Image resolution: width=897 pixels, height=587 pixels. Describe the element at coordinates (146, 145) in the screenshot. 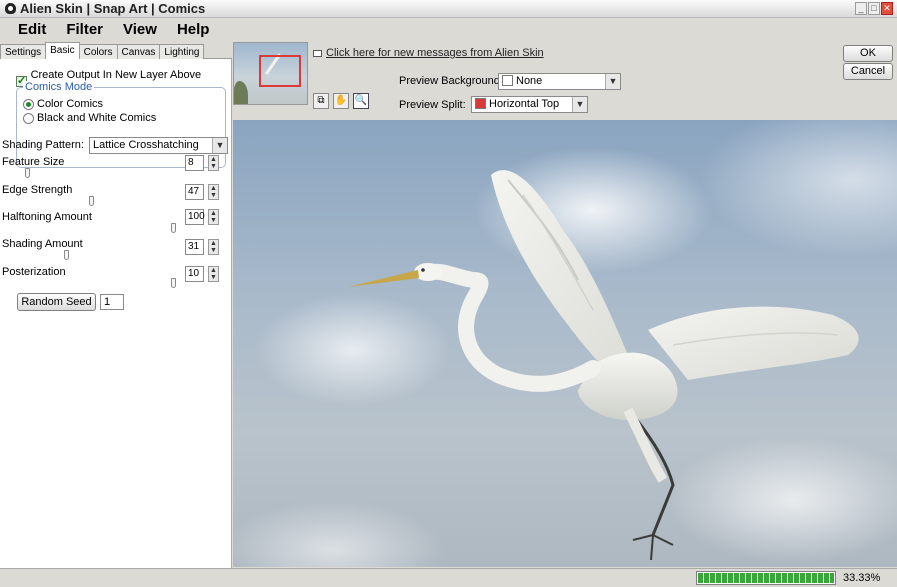

I see `shading-pattern-value: Lattice Crosshatching` at that location.